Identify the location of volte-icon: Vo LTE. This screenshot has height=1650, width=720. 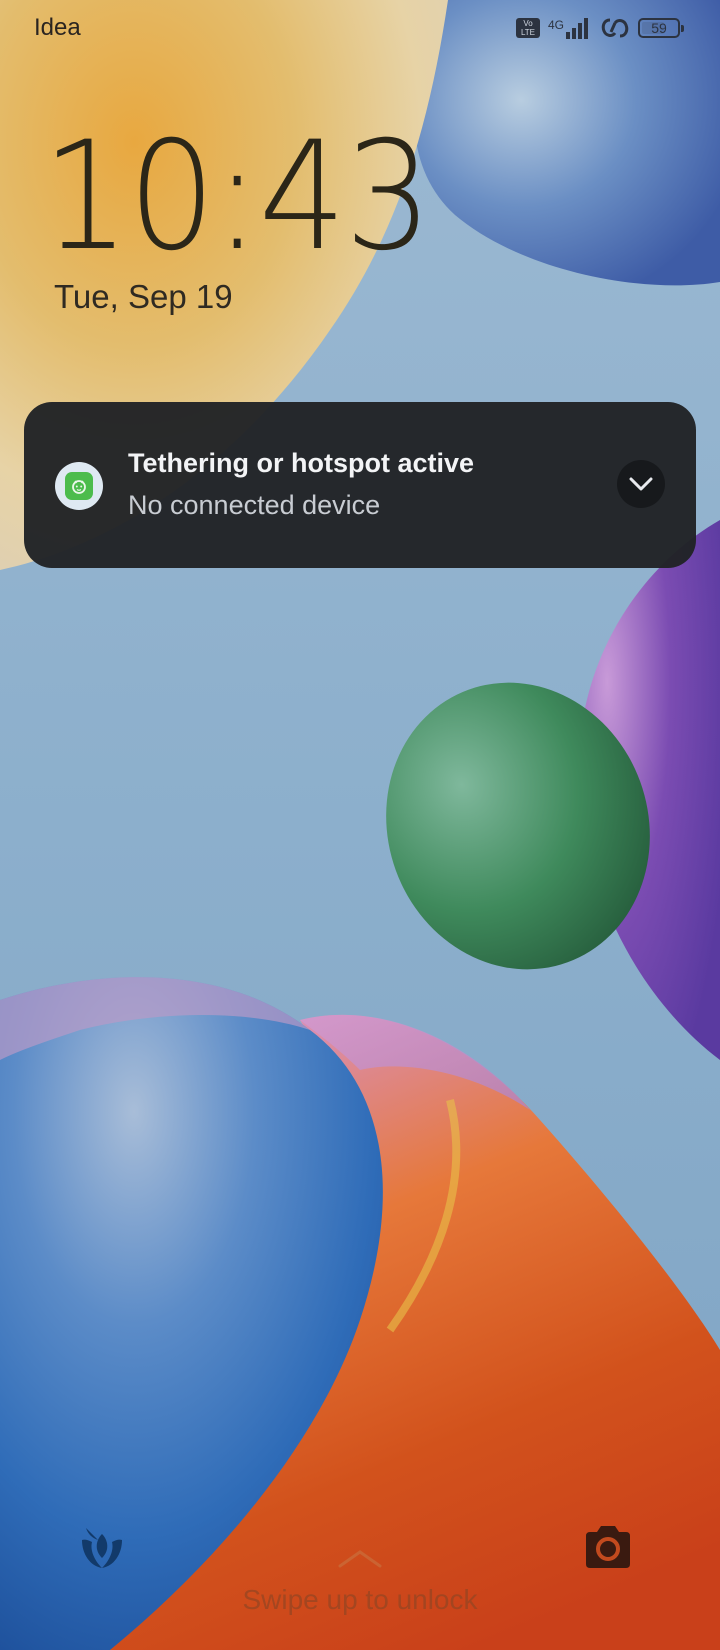
(527, 28).